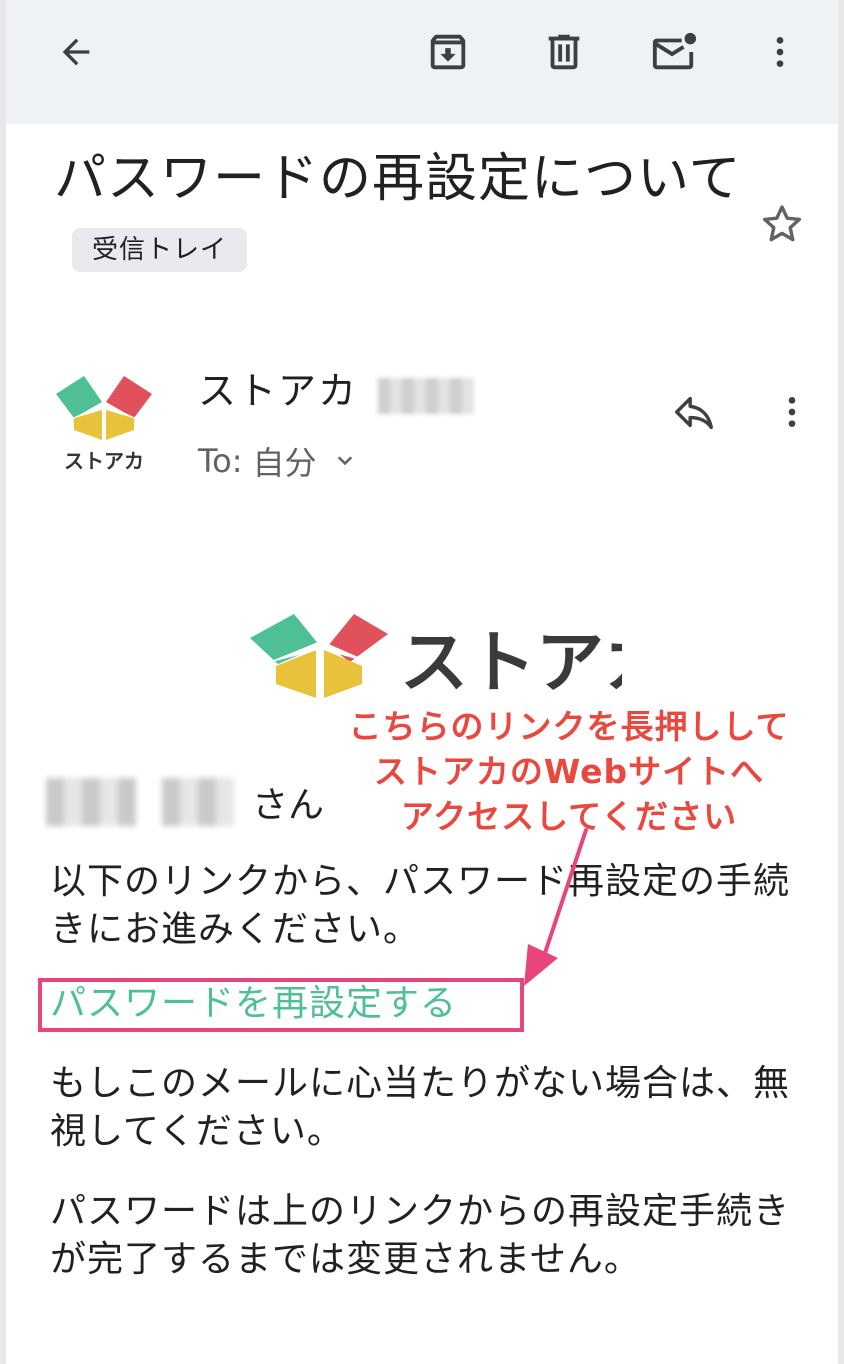 This screenshot has height=1364, width=844. I want to click on message-more-button, so click(792, 412).